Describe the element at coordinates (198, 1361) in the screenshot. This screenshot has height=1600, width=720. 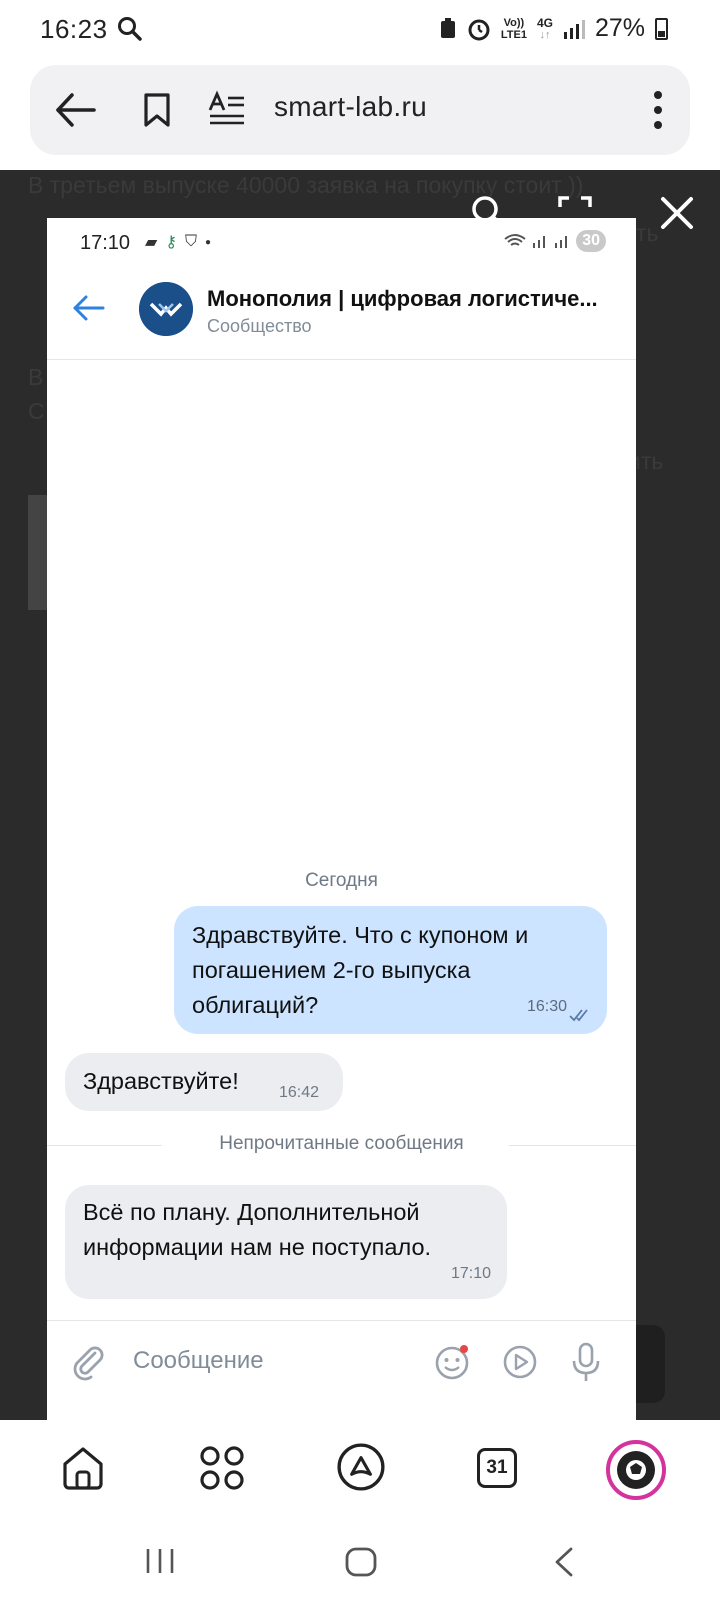
I see `message-input: Сообщение` at that location.